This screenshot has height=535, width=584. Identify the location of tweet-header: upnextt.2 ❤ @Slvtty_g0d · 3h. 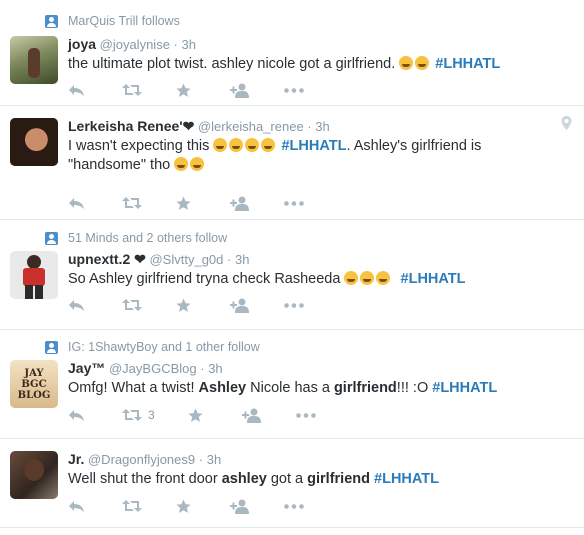
(158, 259).